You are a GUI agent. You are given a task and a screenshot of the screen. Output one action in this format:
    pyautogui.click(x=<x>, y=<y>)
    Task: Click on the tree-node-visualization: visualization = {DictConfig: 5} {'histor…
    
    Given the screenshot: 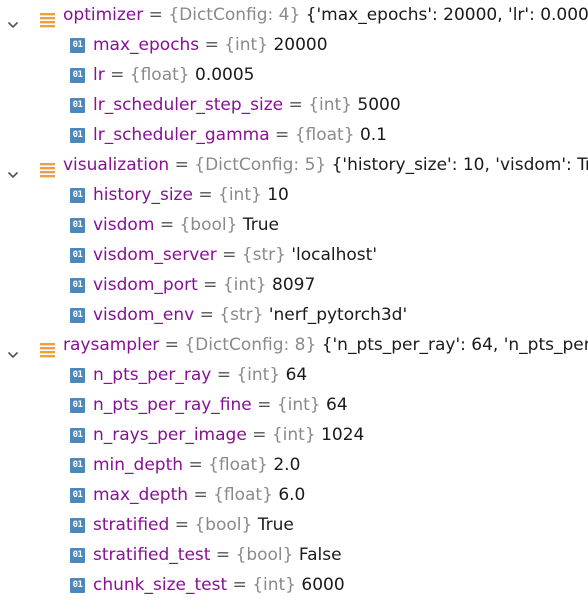 What is the action you would take?
    pyautogui.click(x=294, y=165)
    